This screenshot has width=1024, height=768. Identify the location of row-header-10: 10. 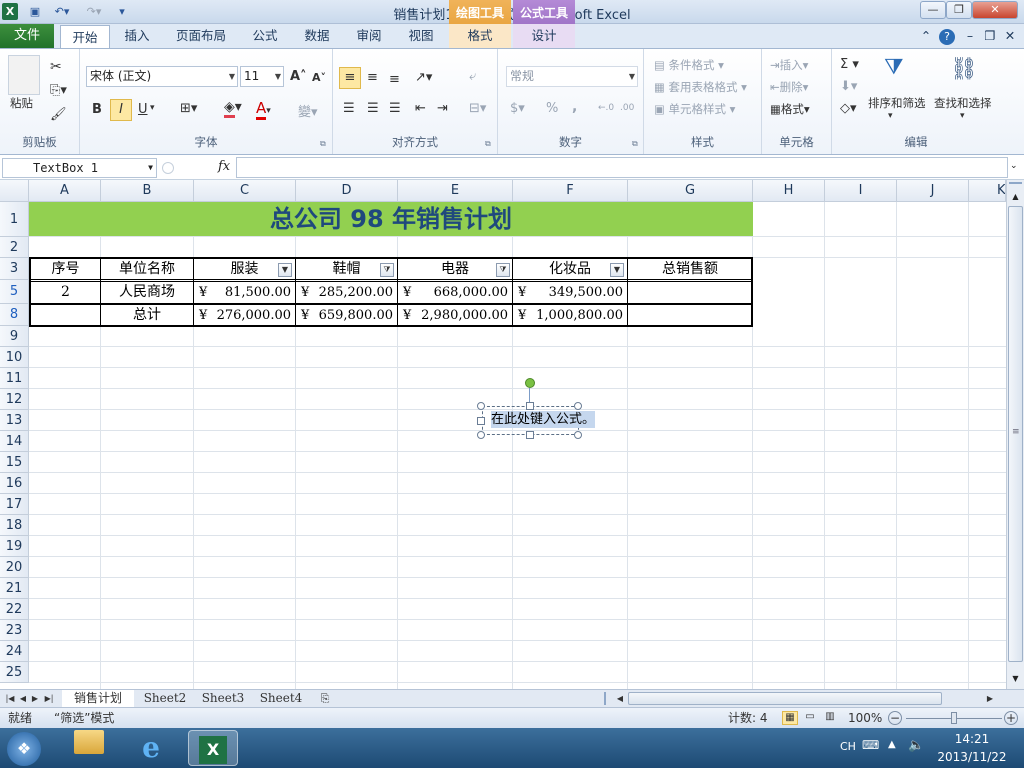
(14, 357).